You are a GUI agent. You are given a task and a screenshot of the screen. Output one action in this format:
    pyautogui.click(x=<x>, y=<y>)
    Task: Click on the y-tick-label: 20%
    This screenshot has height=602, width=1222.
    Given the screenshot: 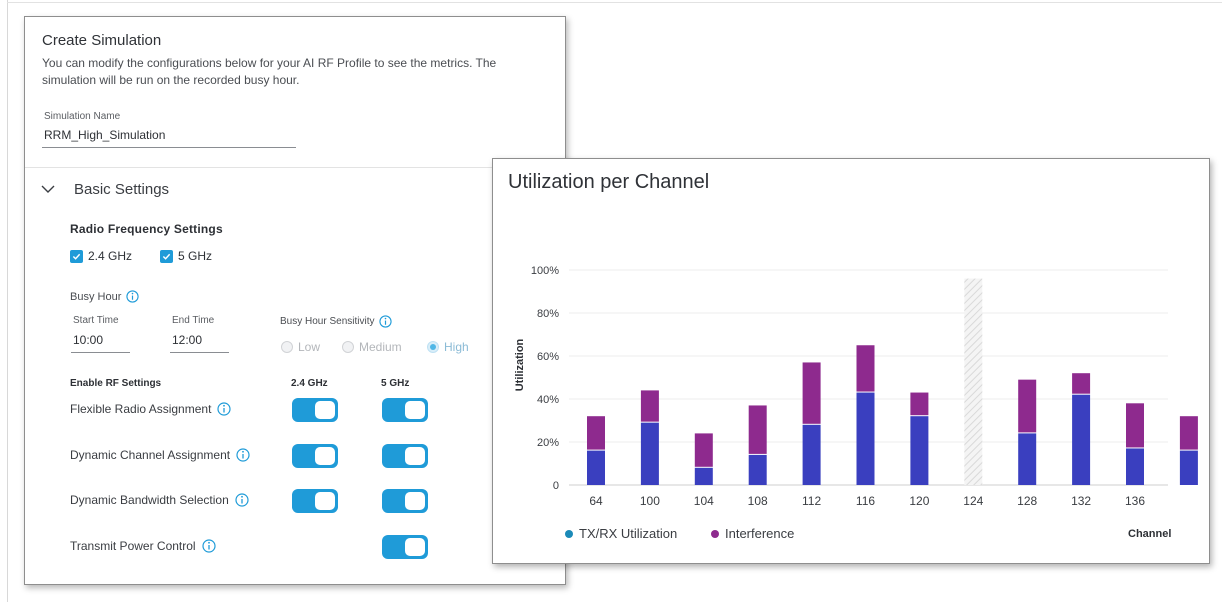 What is the action you would take?
    pyautogui.click(x=548, y=443)
    